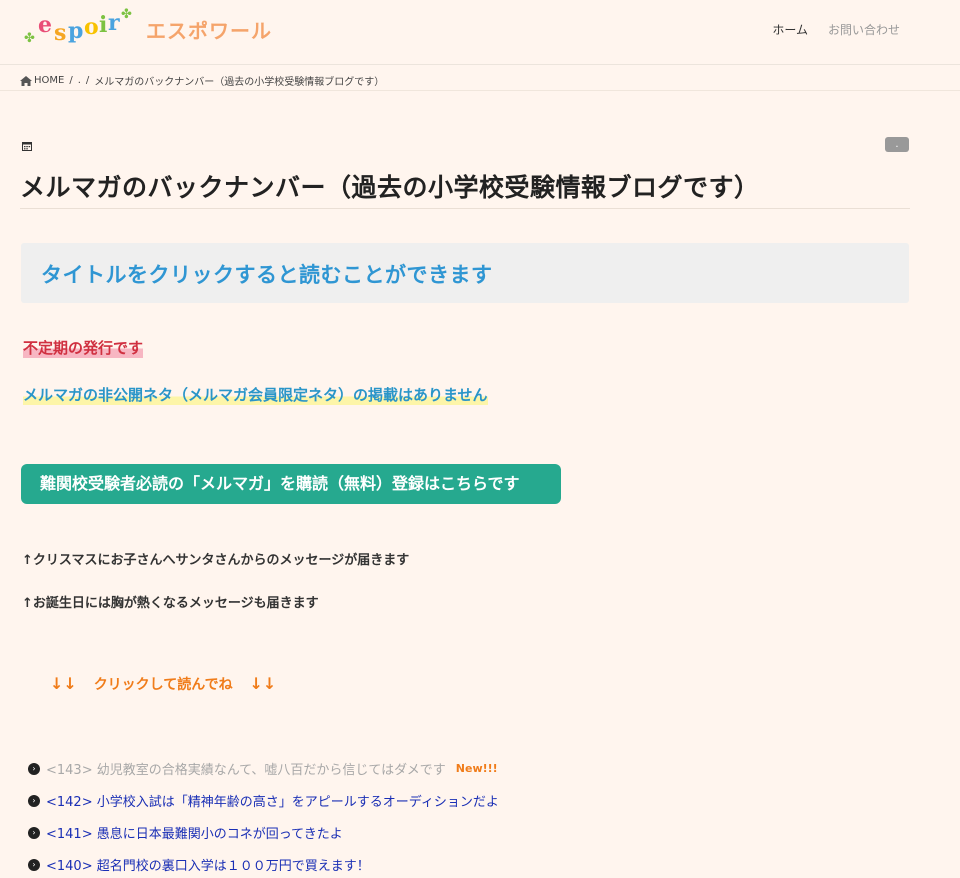  What do you see at coordinates (216, 560) in the screenshot?
I see `christmas-message-note: ↑クリスマスにお子さんへサンタさんからのメッセージが届きます` at bounding box center [216, 560].